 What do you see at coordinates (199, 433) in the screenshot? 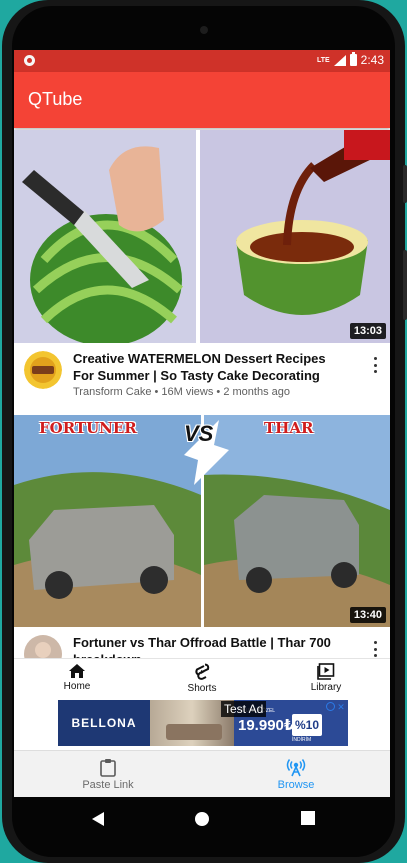
I see `thumb-vs-label: VS` at bounding box center [199, 433].